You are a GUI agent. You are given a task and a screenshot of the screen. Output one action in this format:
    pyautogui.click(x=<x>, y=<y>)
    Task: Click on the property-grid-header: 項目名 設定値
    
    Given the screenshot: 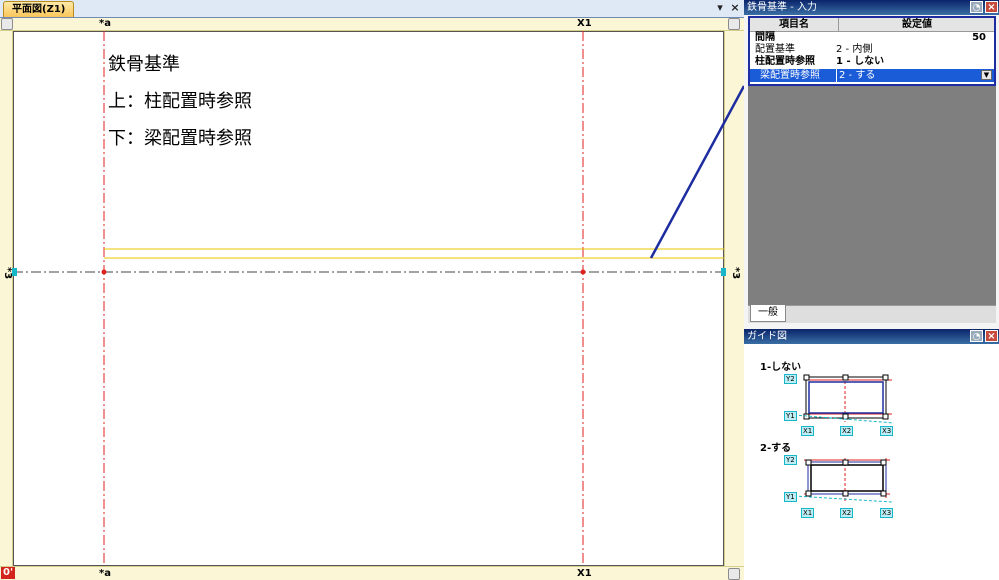 What is the action you would take?
    pyautogui.click(x=872, y=25)
    